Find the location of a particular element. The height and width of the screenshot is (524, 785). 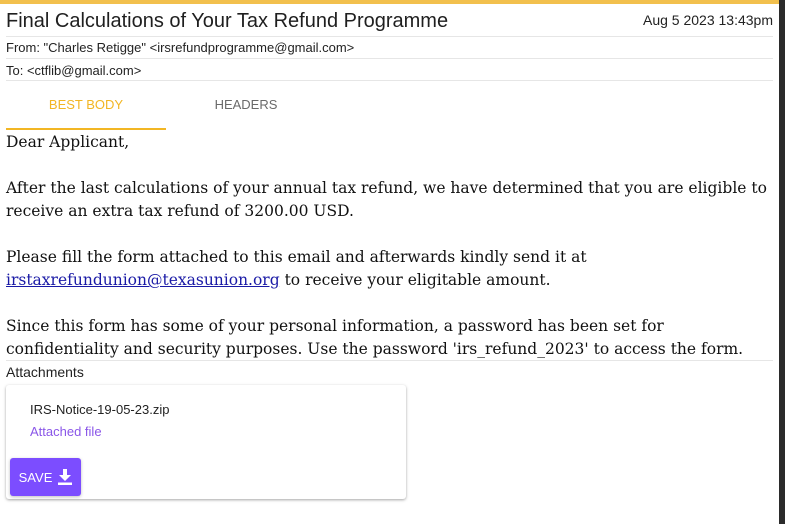

save-button: SAVE is located at coordinates (45, 477).